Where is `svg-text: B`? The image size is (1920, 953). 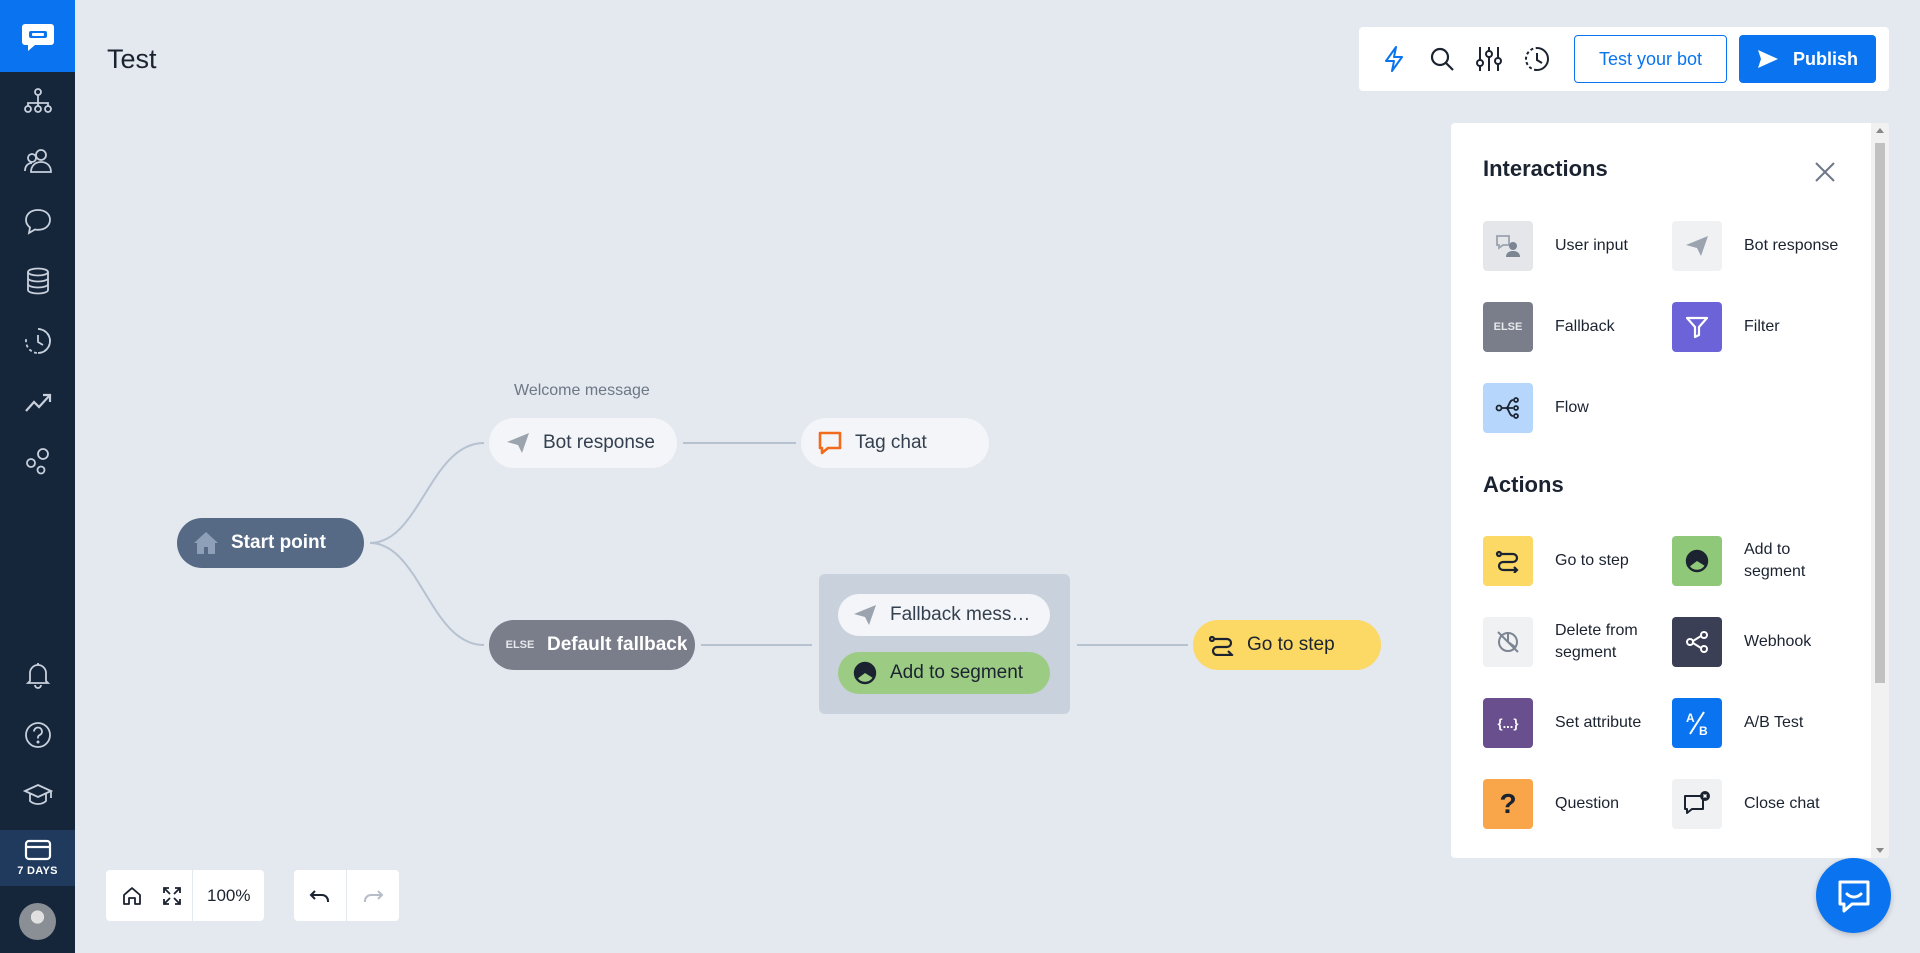
svg-text: B is located at coordinates (1703, 730).